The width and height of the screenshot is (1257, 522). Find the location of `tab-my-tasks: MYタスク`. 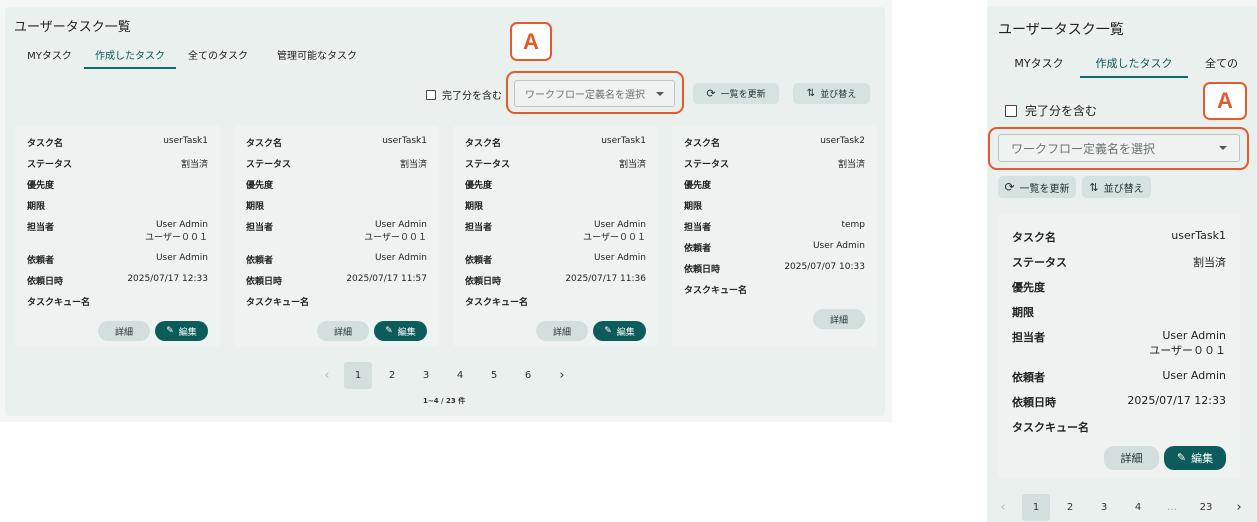

tab-my-tasks: MYタスク is located at coordinates (49, 54).